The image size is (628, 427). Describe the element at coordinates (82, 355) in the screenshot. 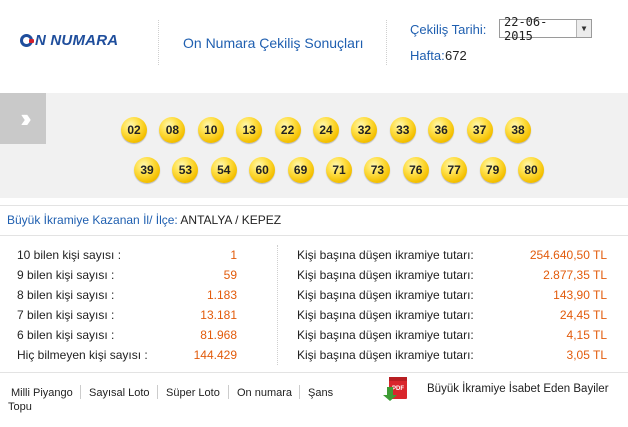

I see `result-label: Hiç bilmeyen kişi sayısı :` at that location.